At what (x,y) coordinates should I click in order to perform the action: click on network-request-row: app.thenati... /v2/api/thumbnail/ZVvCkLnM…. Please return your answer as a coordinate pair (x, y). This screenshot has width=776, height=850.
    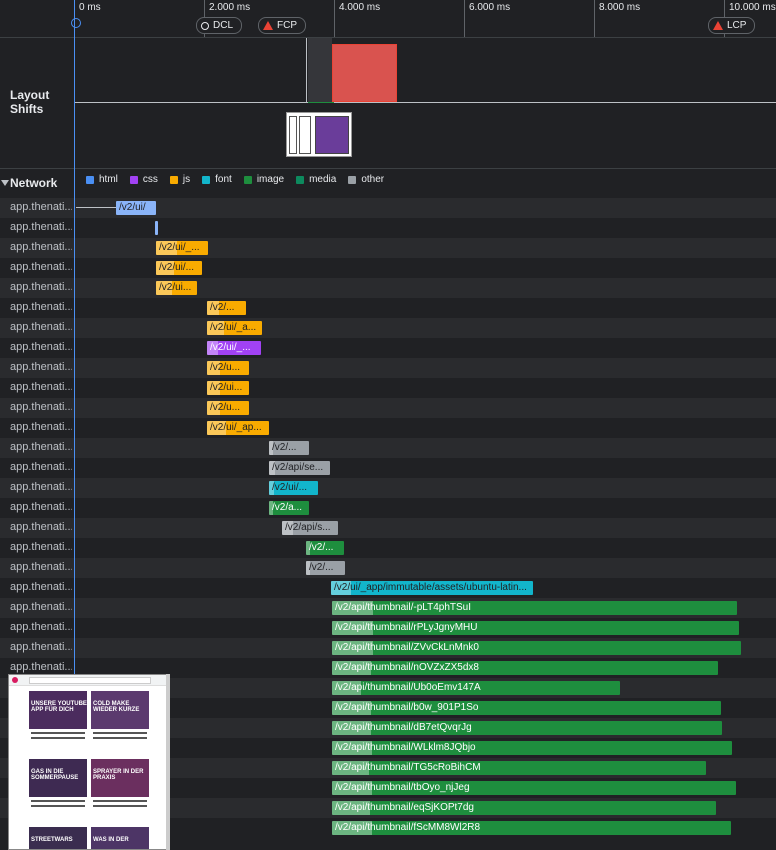
    Looking at the image, I should click on (388, 648).